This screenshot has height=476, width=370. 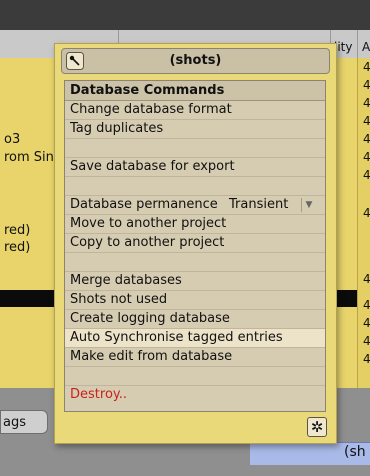 What do you see at coordinates (195, 357) in the screenshot?
I see `menu-item-make-edit: Make edit from database` at bounding box center [195, 357].